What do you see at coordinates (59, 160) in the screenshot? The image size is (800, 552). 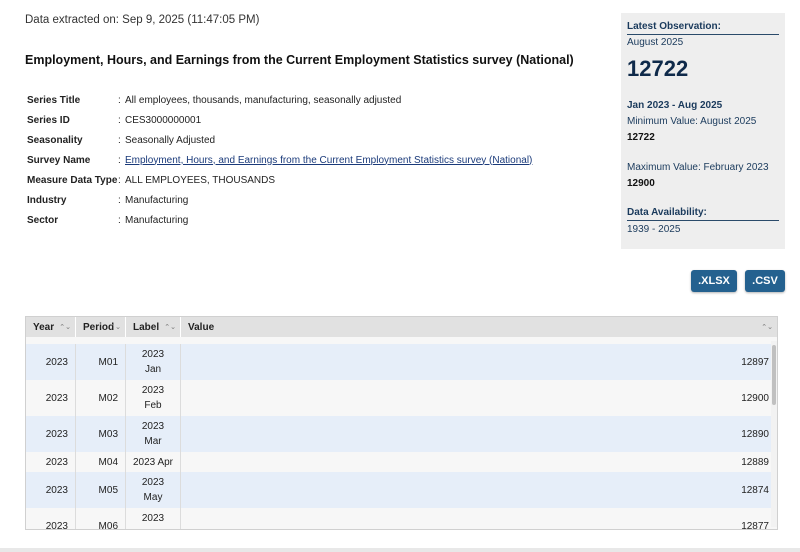 I see `meta-key: Survey Name` at bounding box center [59, 160].